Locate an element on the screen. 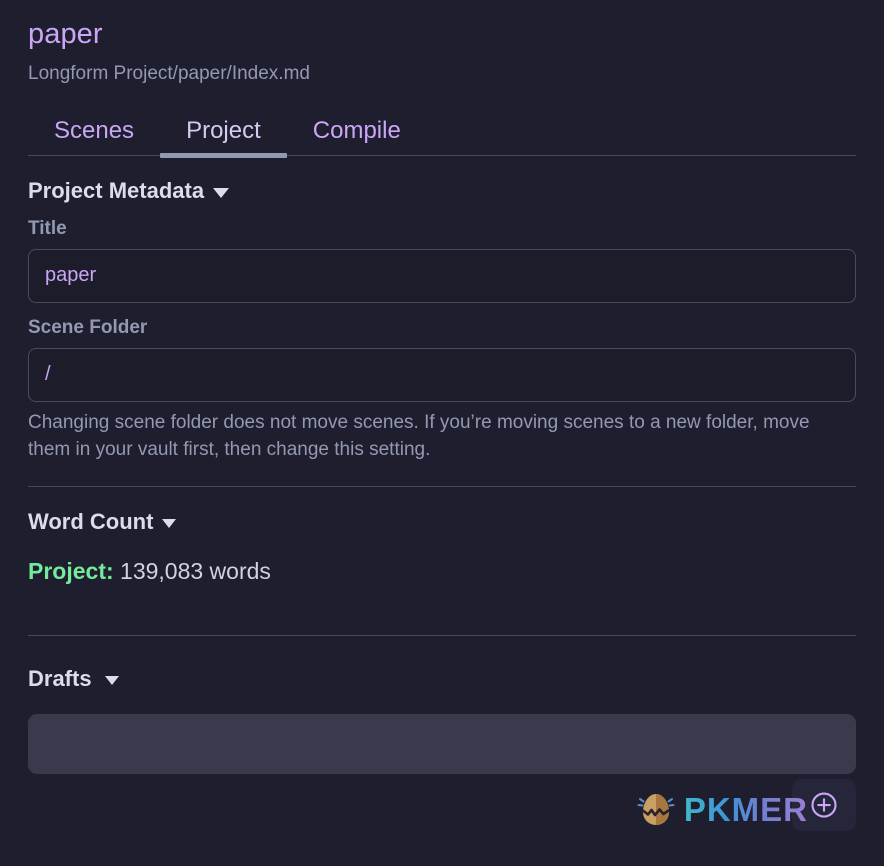 Image resolution: width=884 pixels, height=866 pixels. drafts-section: Drafts is located at coordinates (442, 720).